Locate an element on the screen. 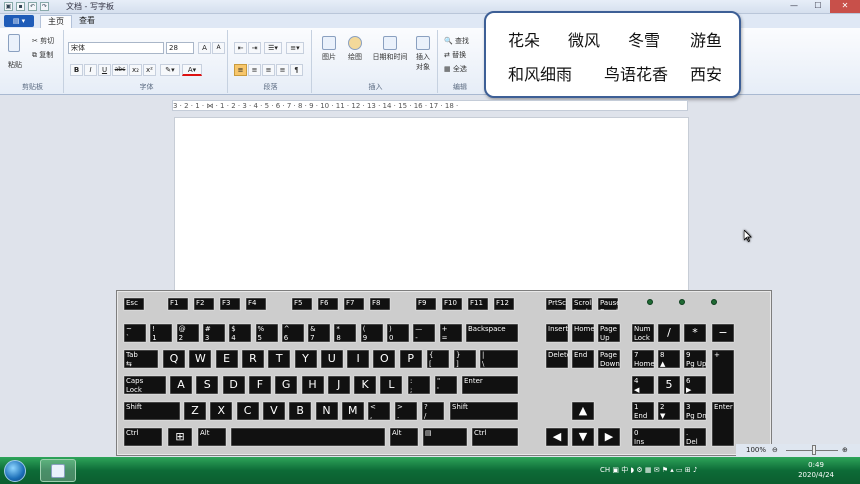  key: F4 is located at coordinates (256, 304).